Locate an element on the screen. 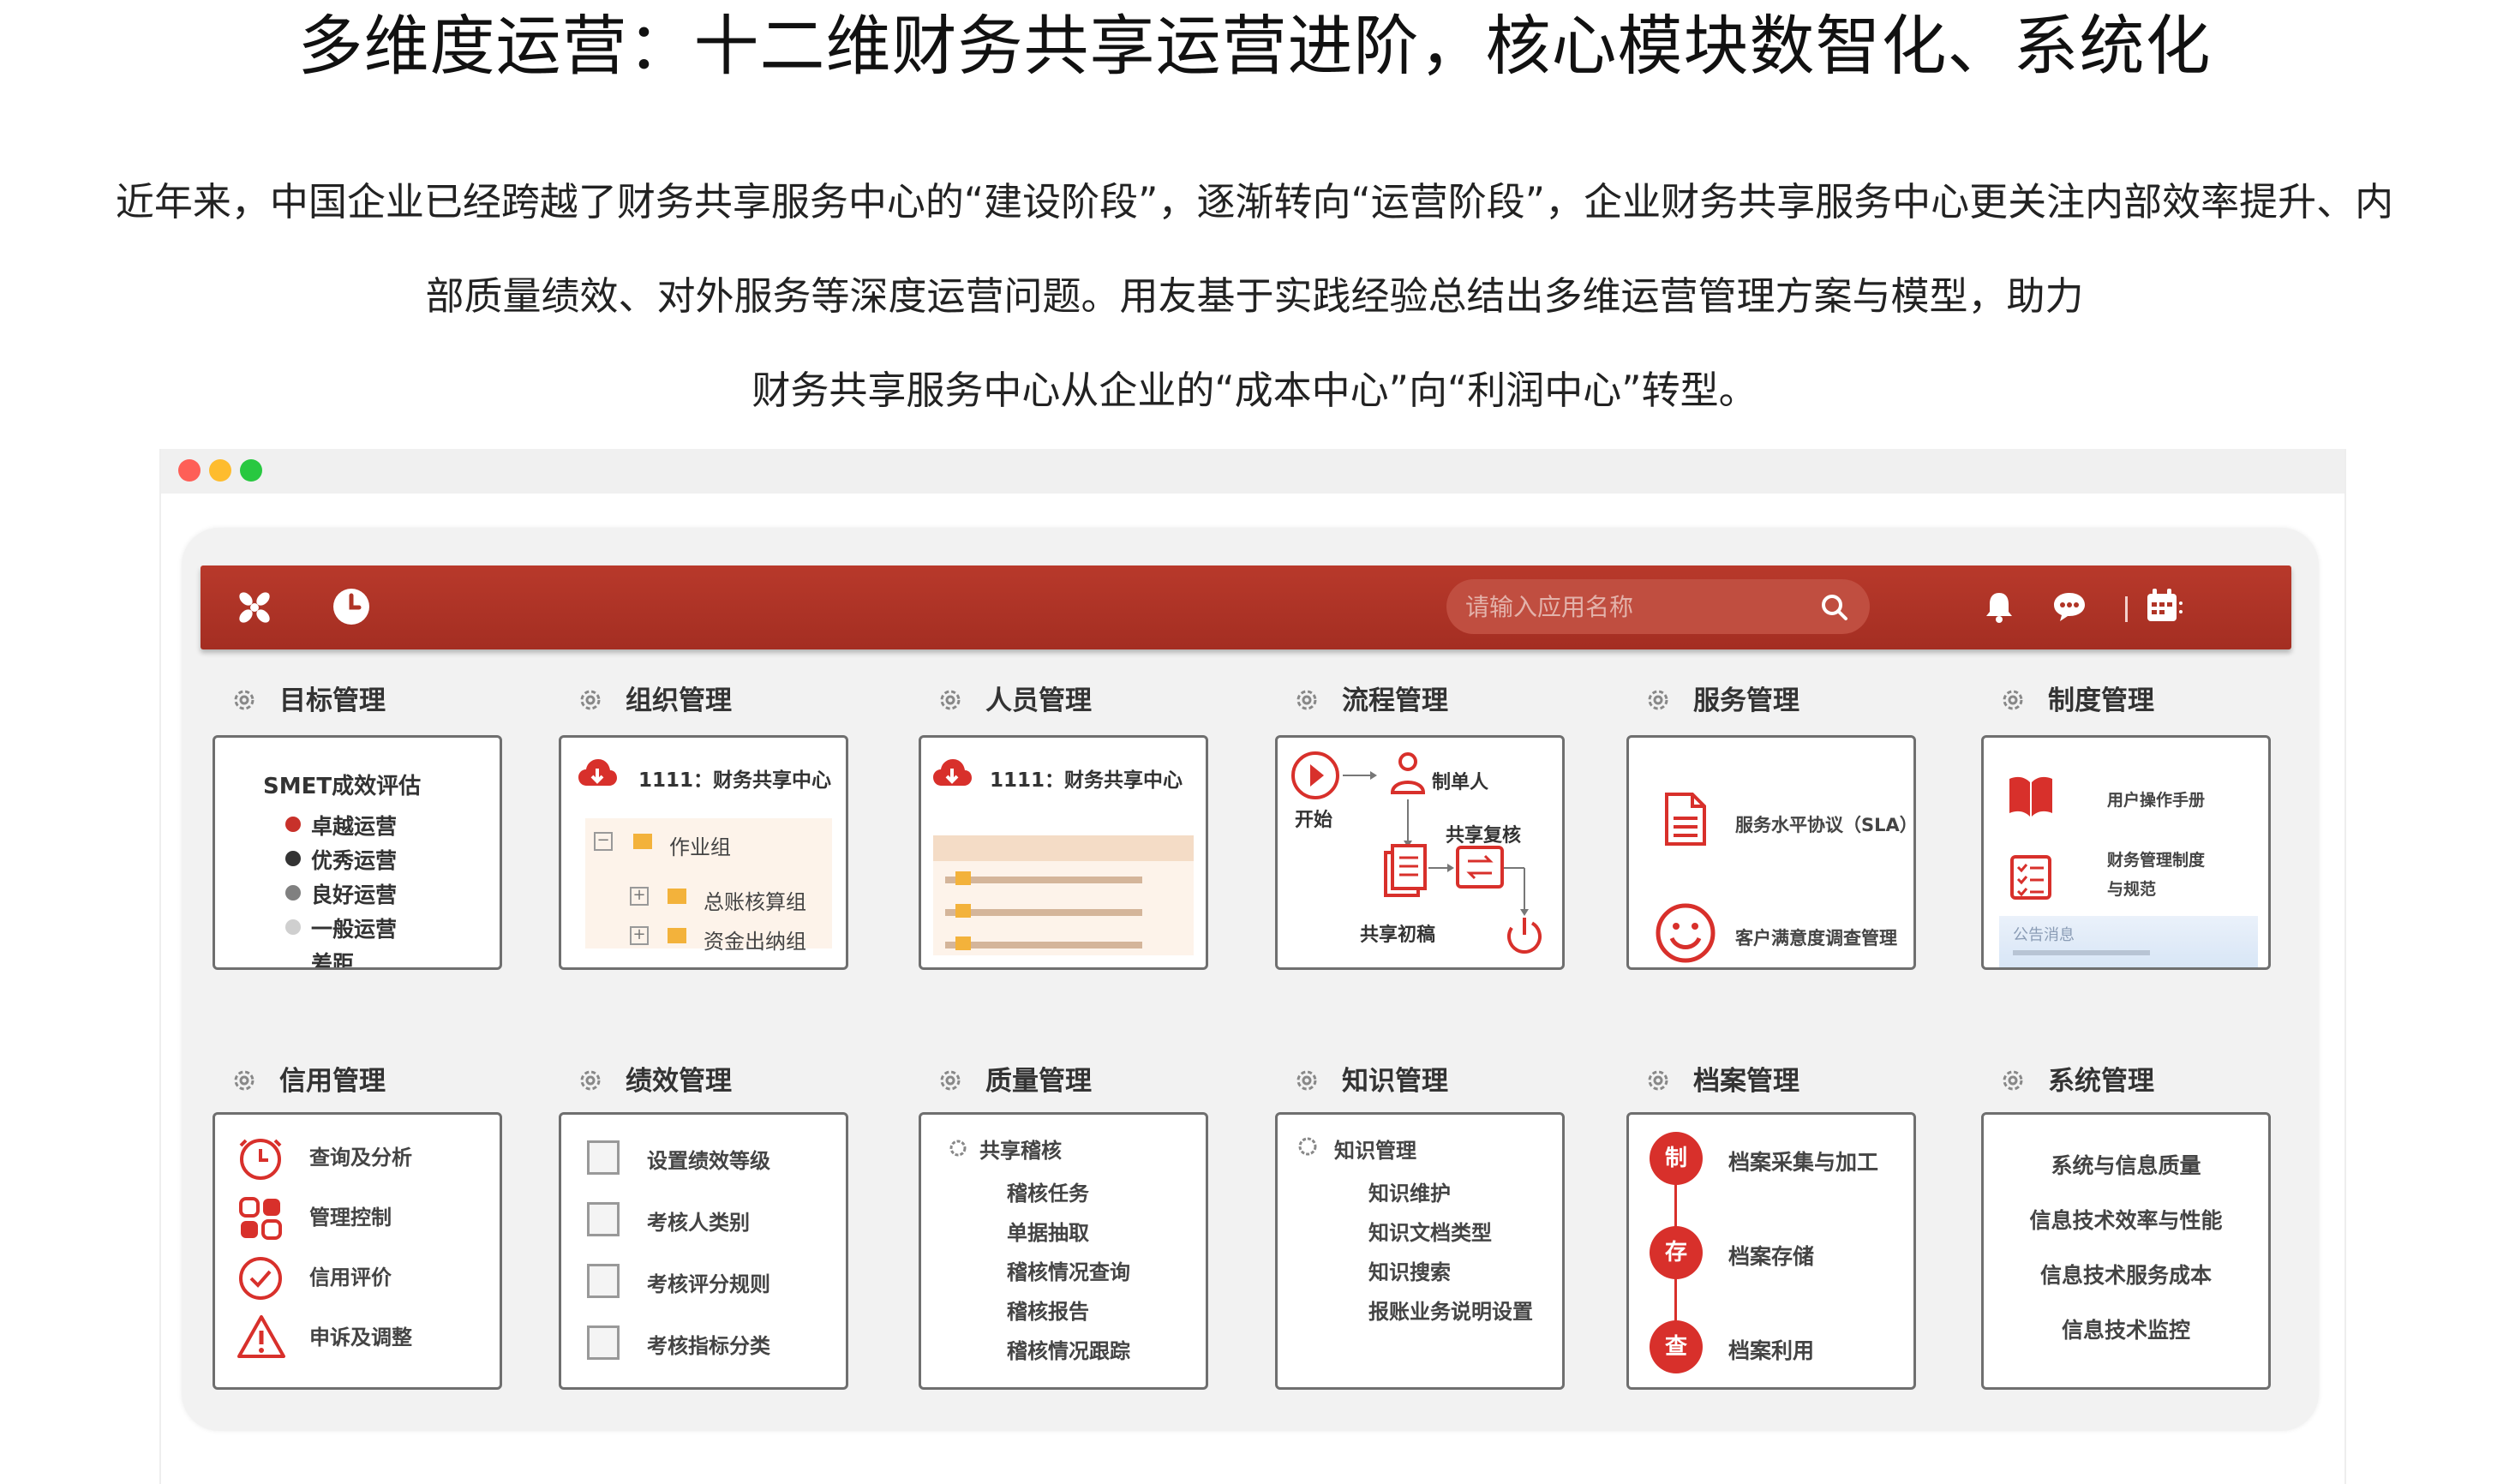 Image resolution: width=2509 pixels, height=1484 pixels. logo-icon is located at coordinates (254, 607).